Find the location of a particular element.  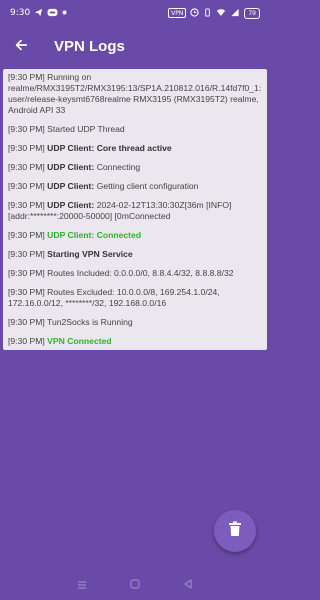

home-button is located at coordinates (135, 584).